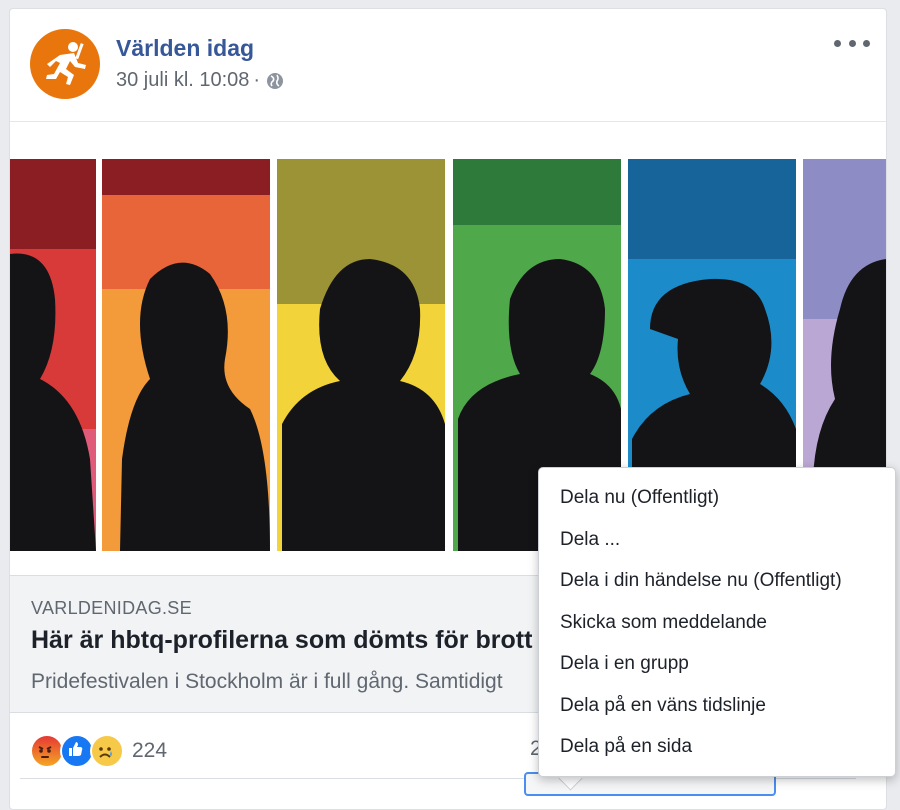 The image size is (900, 810). I want to click on menu-item-share-to-story: Dela i din händelse nu (Offentligt), so click(717, 581).